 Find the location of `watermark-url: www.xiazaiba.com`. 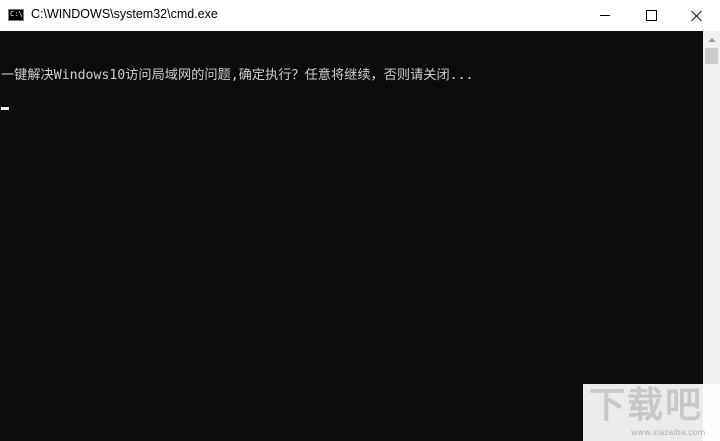

watermark-url: www.xiazaiba.com is located at coordinates (668, 432).